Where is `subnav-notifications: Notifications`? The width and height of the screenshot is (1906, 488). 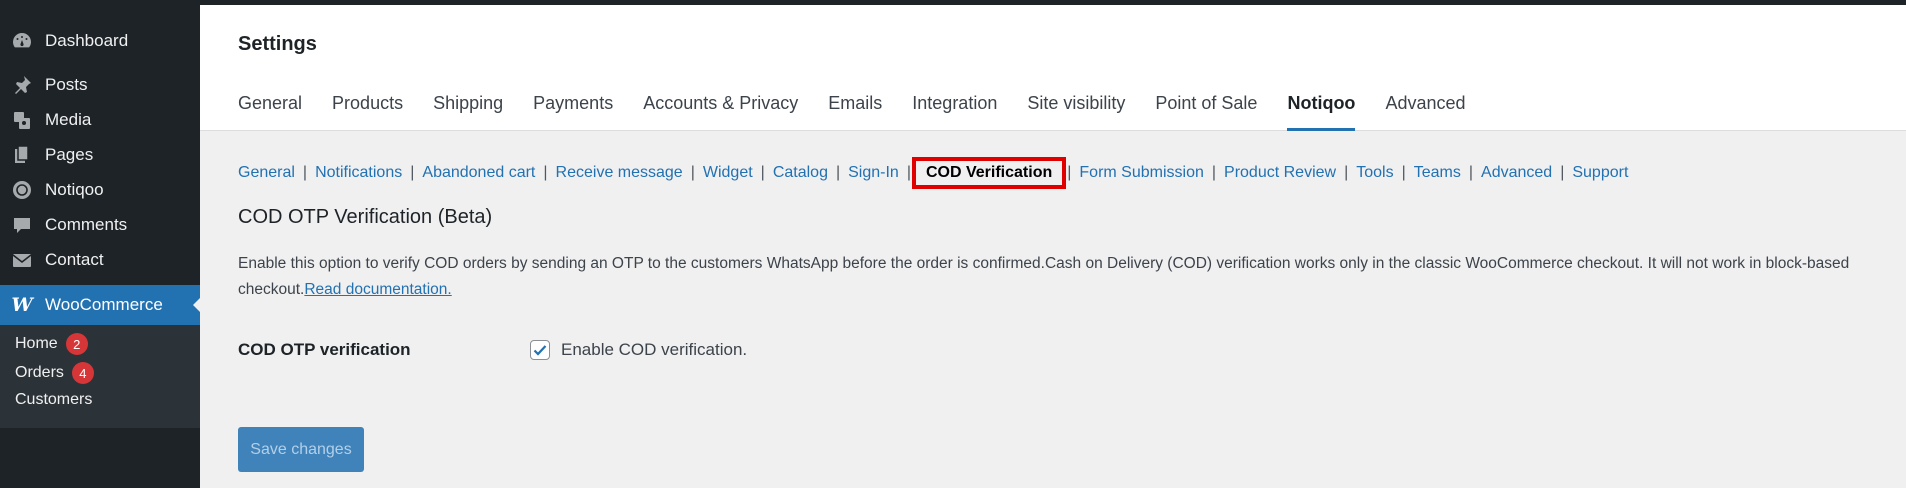 subnav-notifications: Notifications is located at coordinates (358, 173).